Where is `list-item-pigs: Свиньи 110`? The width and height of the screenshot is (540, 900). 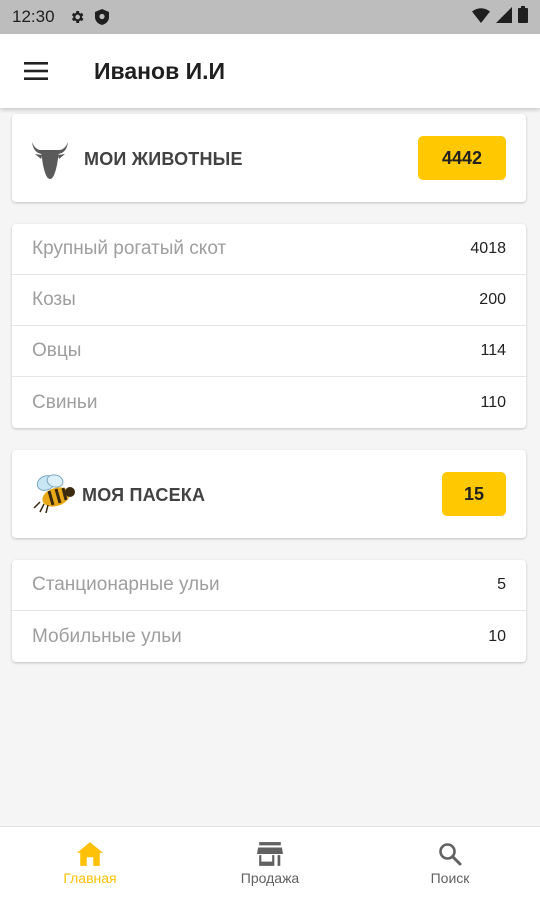 list-item-pigs: Свиньи 110 is located at coordinates (269, 402).